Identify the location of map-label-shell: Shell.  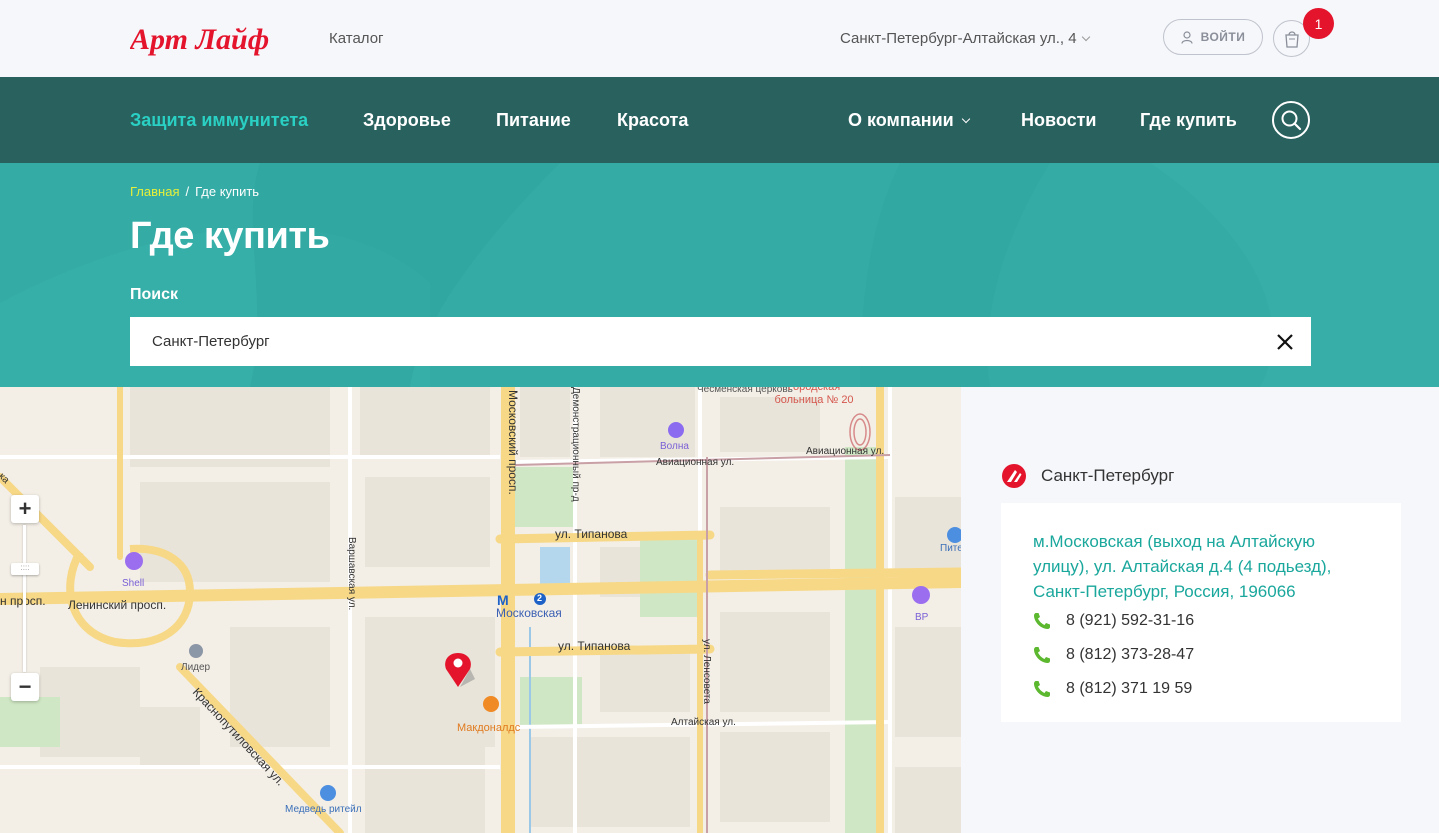
(133, 583).